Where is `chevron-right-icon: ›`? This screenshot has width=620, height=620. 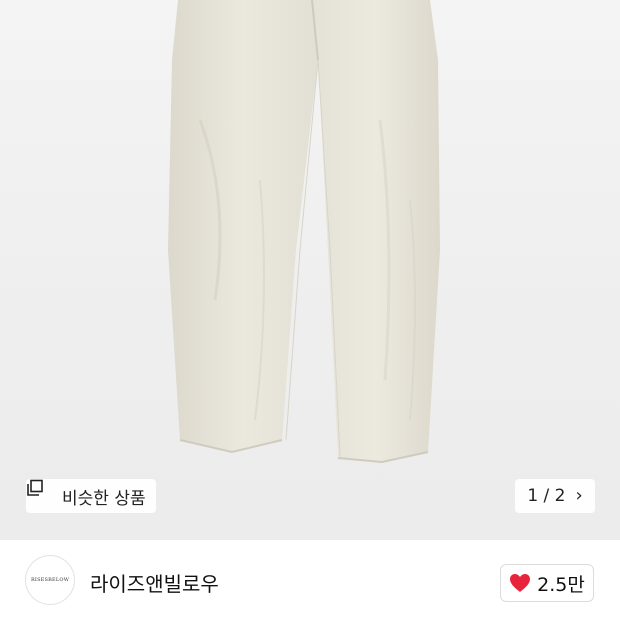 chevron-right-icon: › is located at coordinates (579, 495).